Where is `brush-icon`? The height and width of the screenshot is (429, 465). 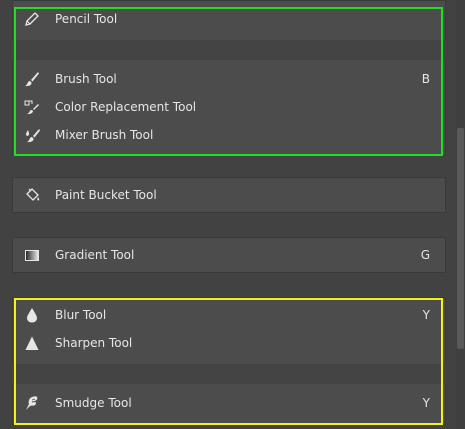 brush-icon is located at coordinates (32, 79).